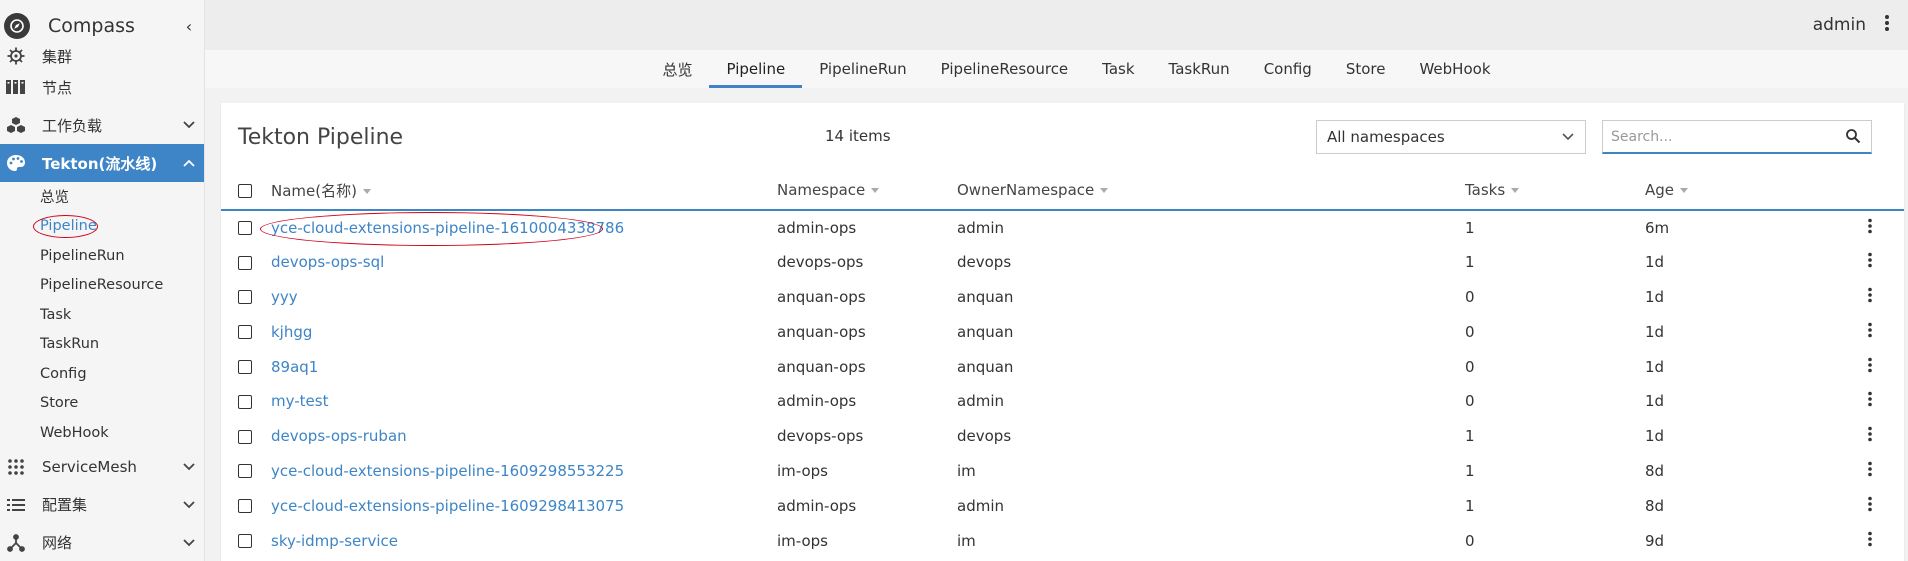 This screenshot has width=1908, height=561. Describe the element at coordinates (189, 26) in the screenshot. I see `collapse-sidebar-button: ‹` at that location.